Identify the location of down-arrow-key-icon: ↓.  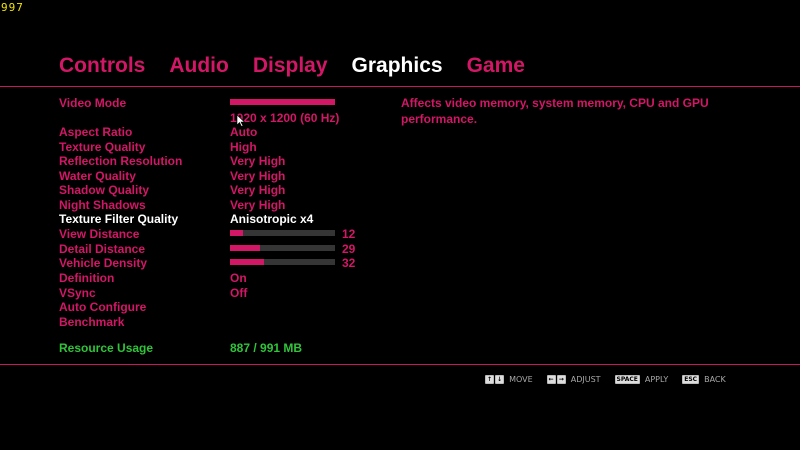
(500, 379).